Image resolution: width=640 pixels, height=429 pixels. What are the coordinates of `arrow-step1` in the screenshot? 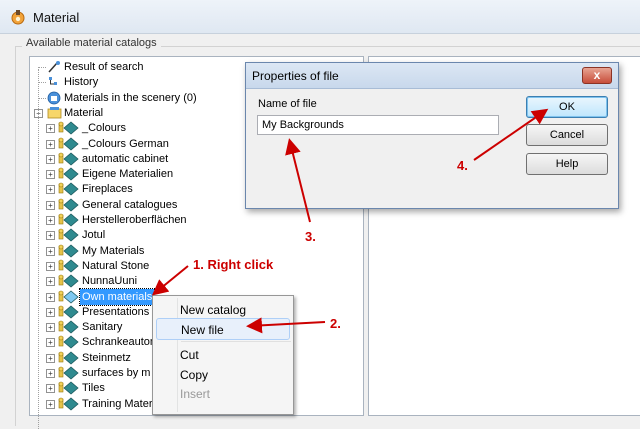 It's located at (170, 280).